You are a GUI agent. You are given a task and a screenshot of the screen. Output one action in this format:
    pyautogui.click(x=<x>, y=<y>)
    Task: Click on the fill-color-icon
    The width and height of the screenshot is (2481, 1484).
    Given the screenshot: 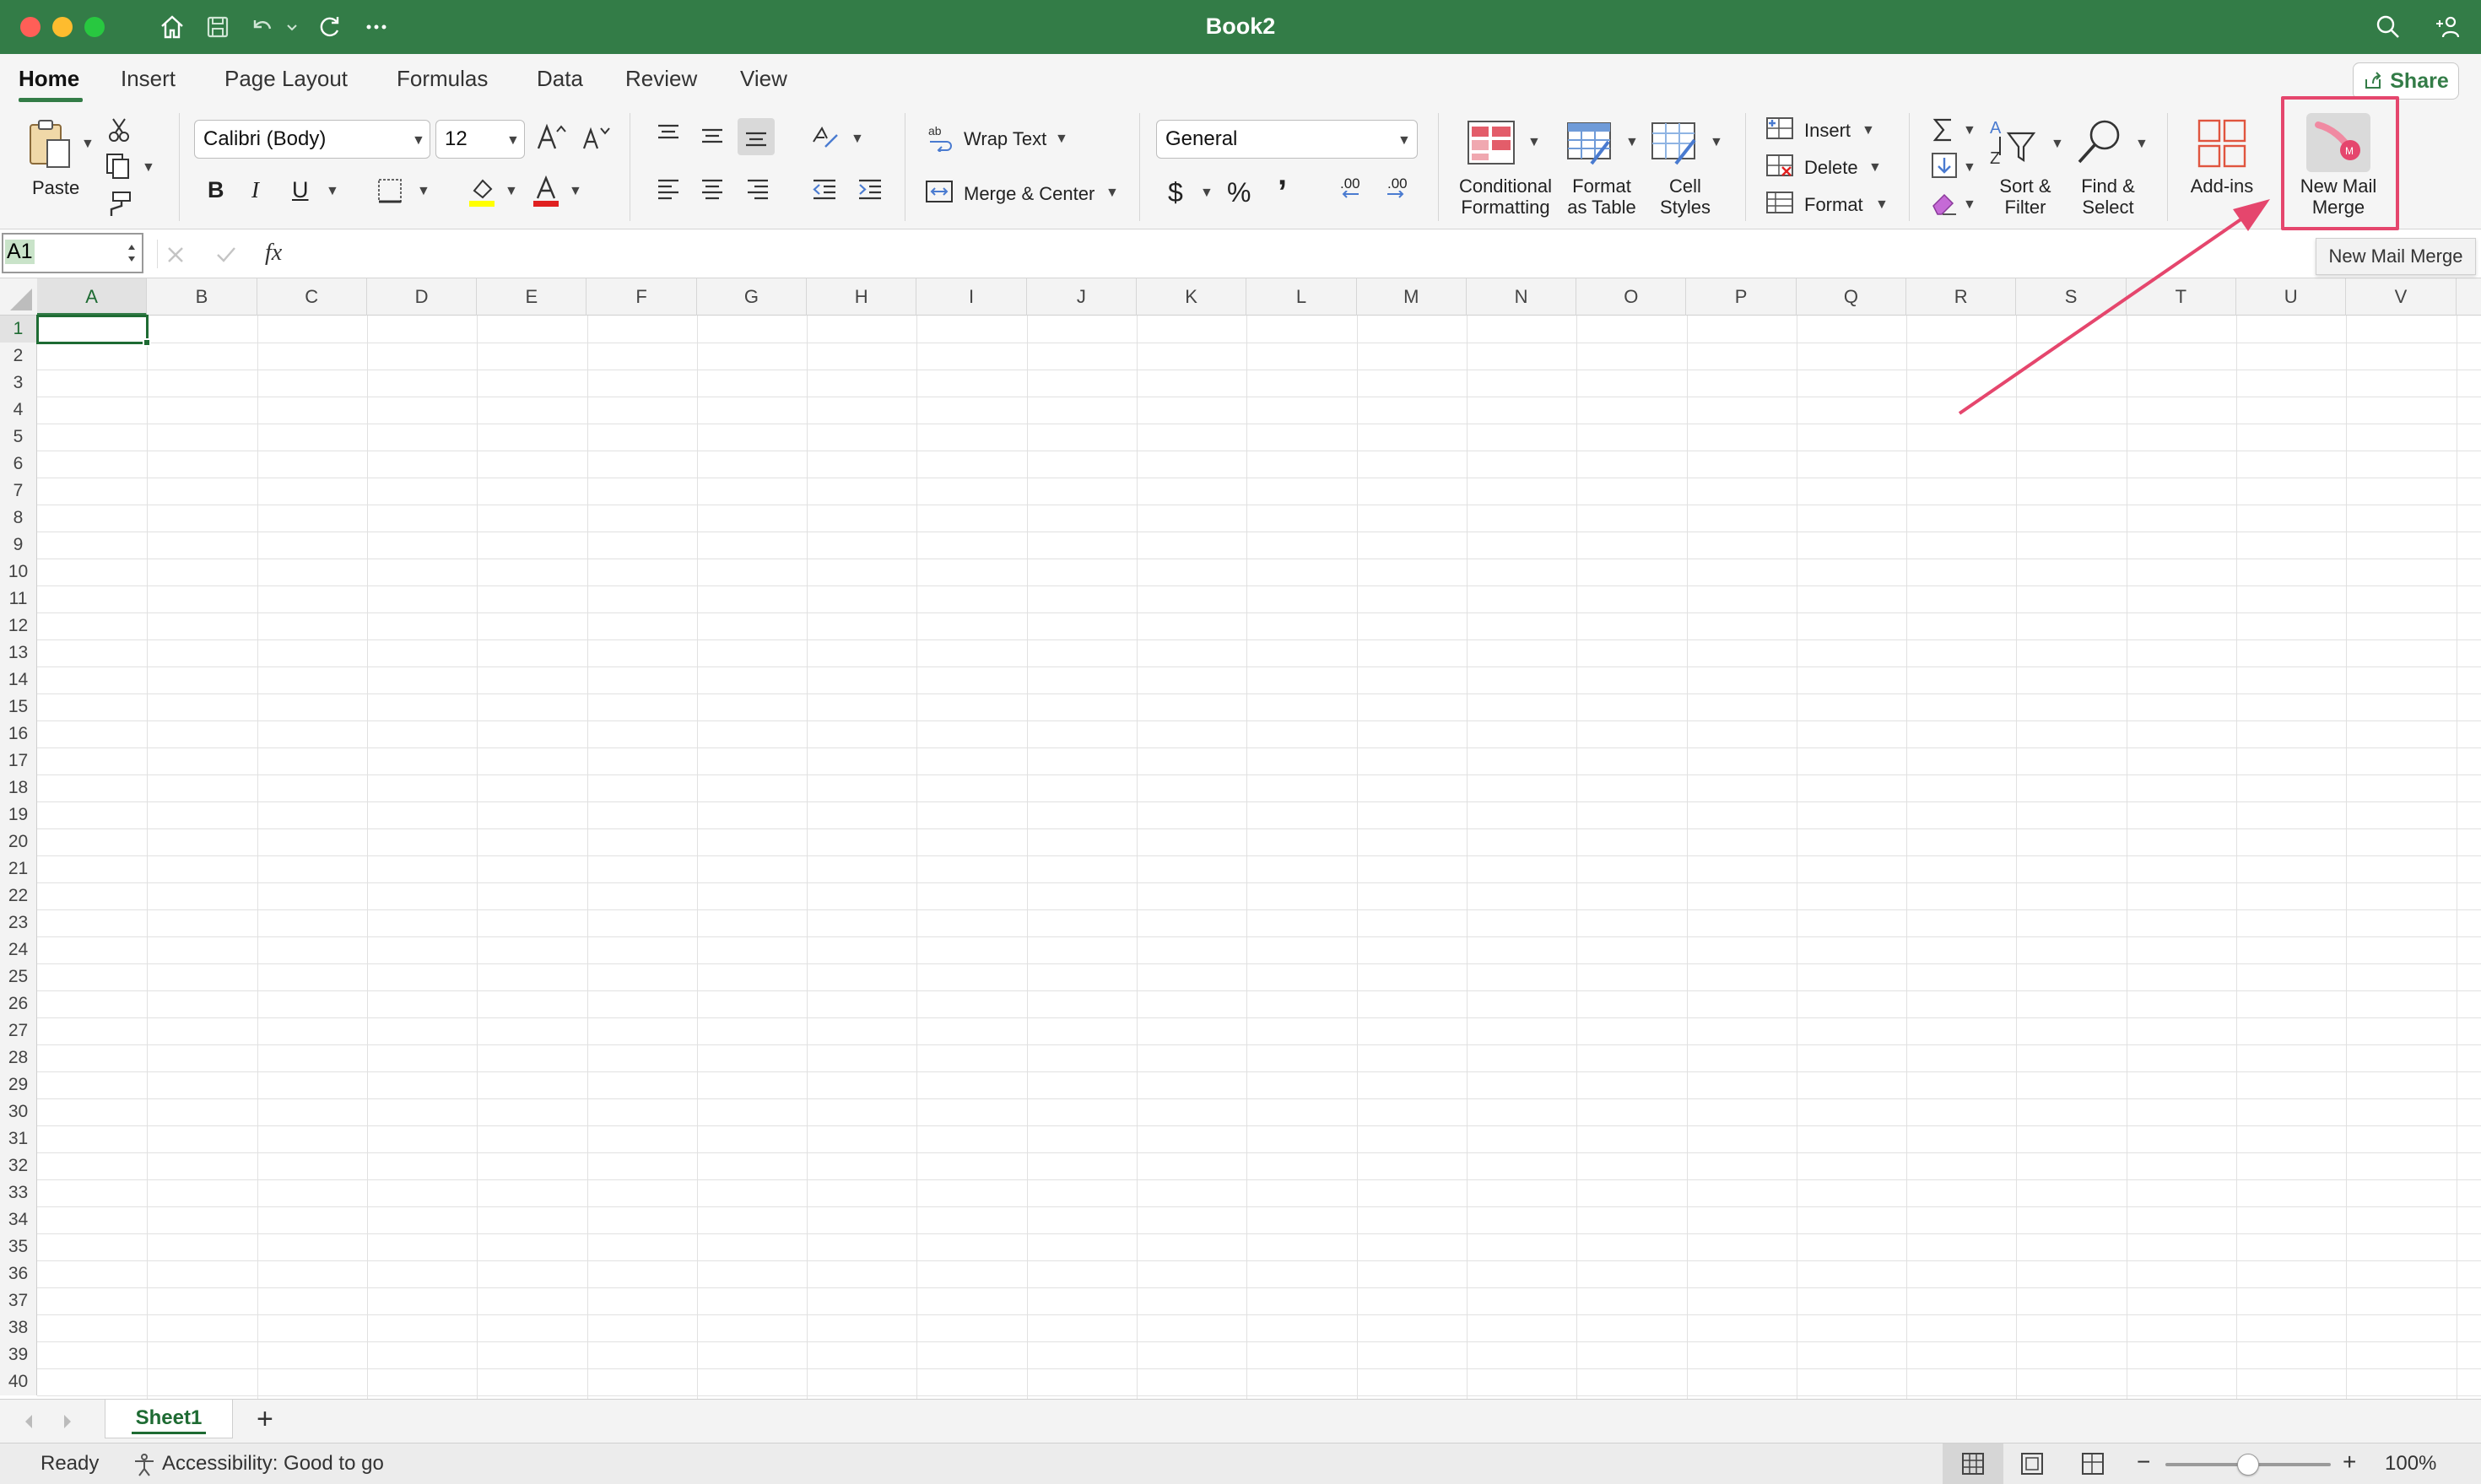 What is the action you would take?
    pyautogui.click(x=482, y=193)
    